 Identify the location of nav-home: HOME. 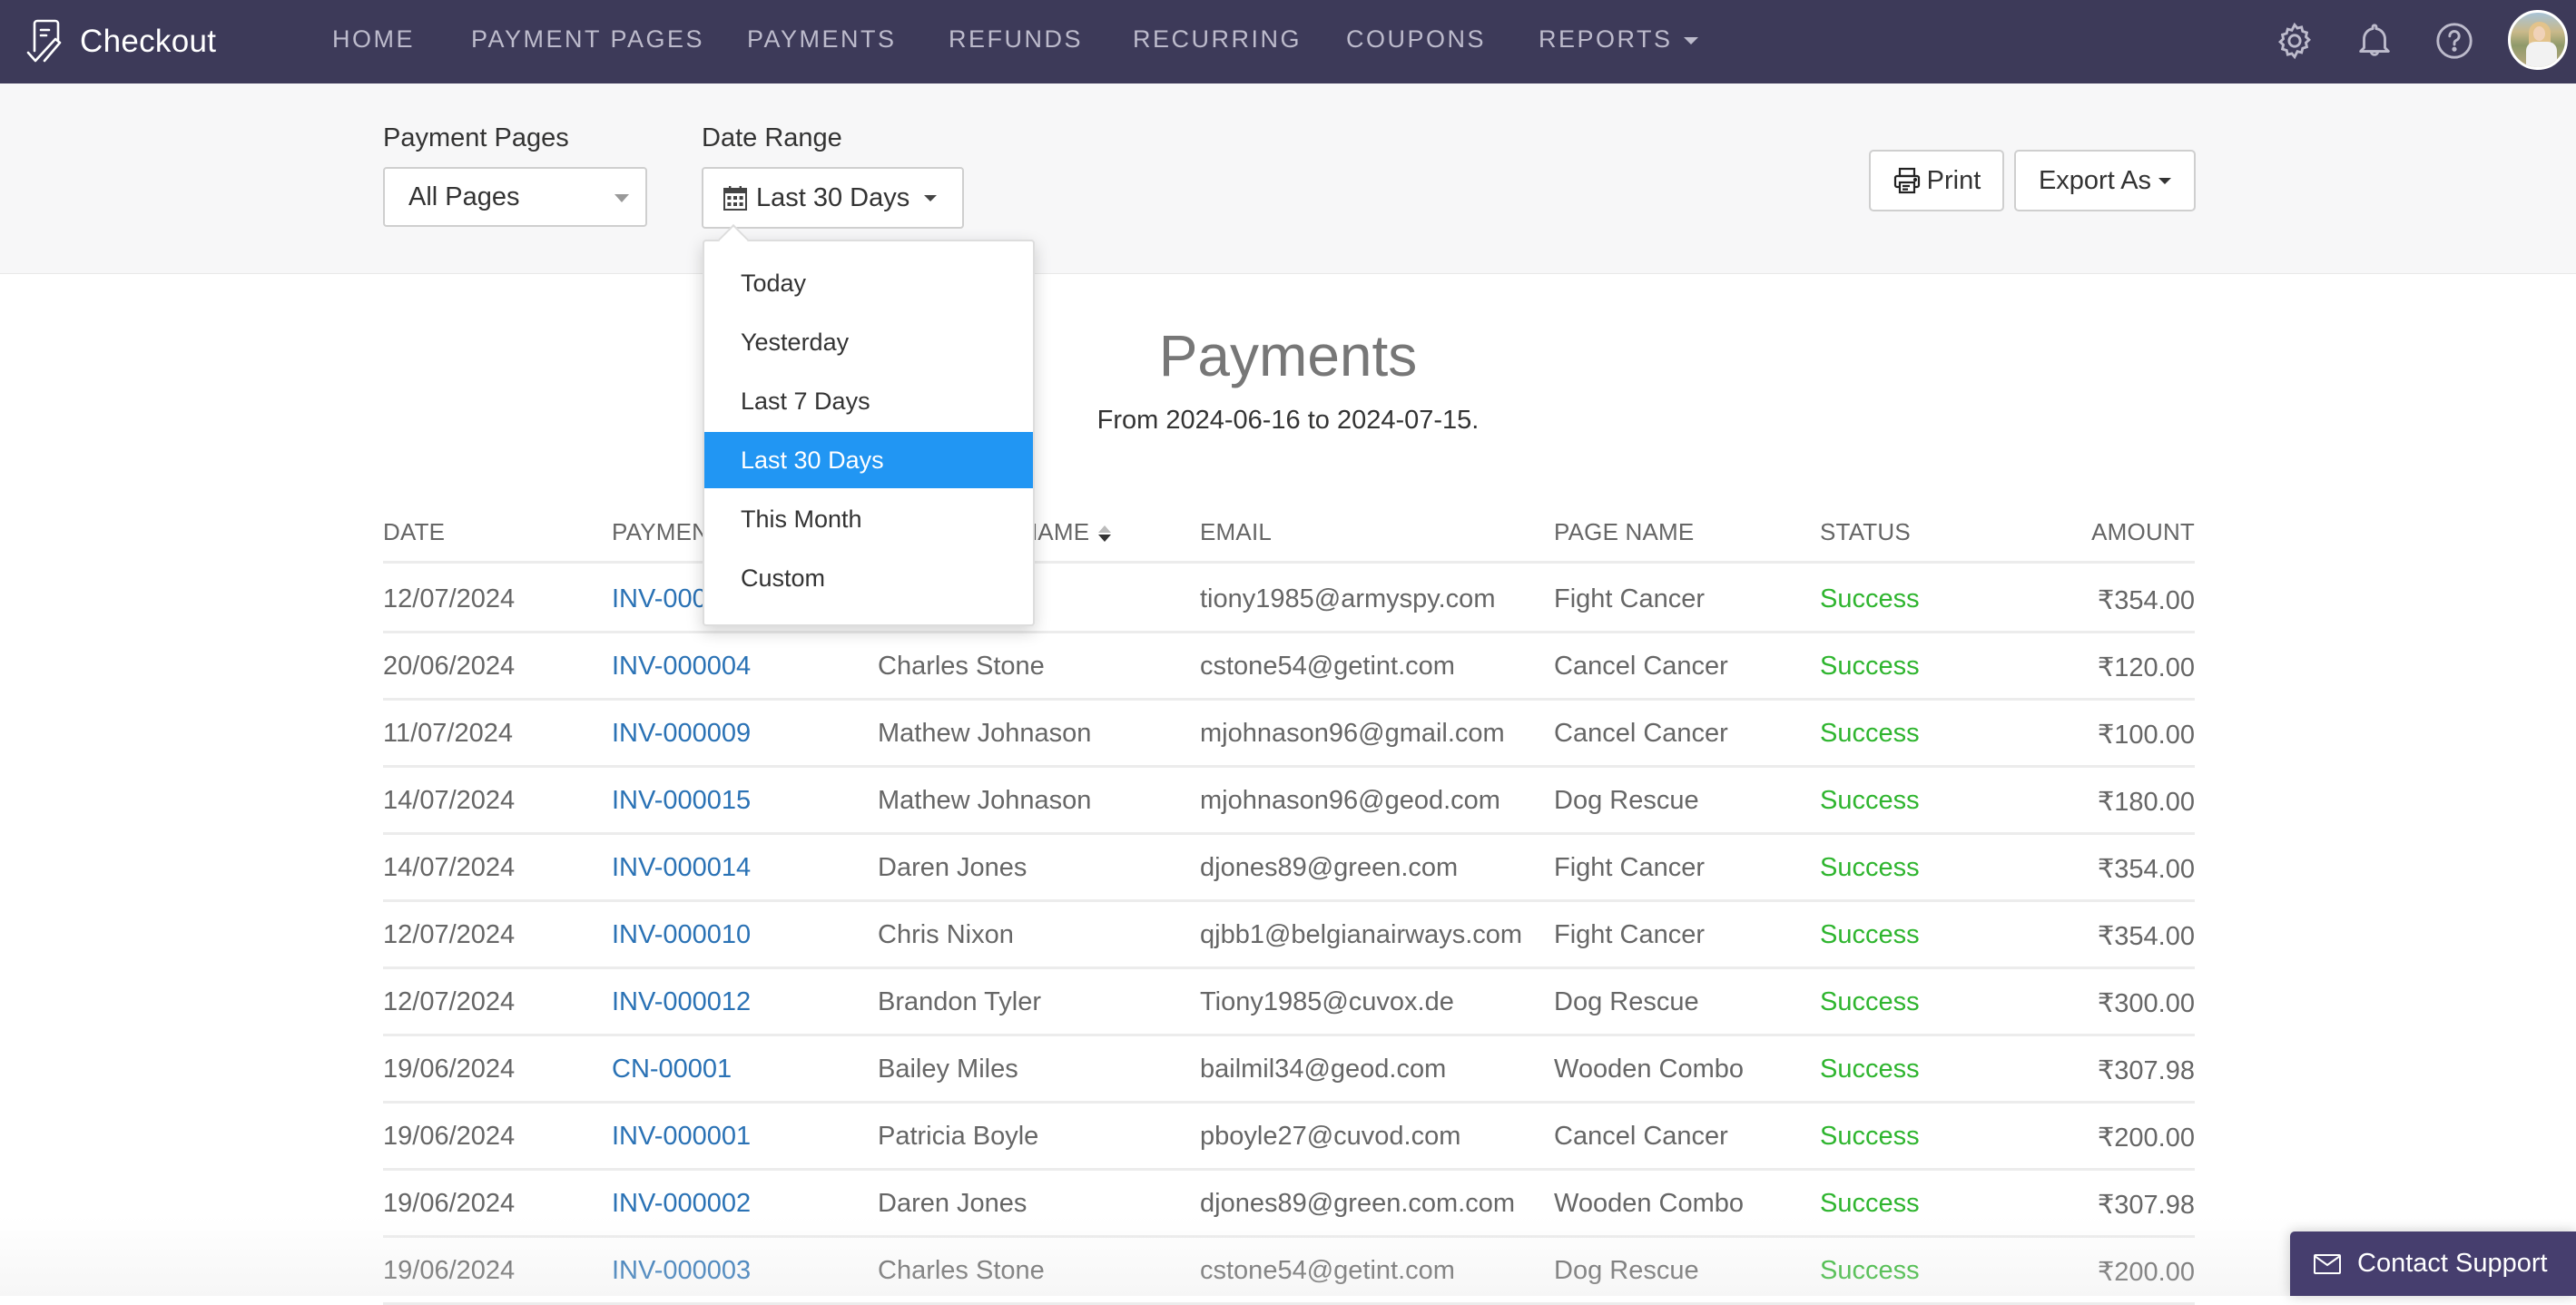
(373, 40).